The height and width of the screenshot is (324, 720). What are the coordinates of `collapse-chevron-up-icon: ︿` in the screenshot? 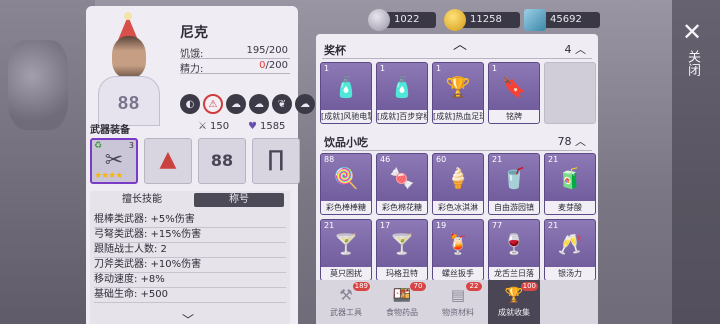 It's located at (460, 43).